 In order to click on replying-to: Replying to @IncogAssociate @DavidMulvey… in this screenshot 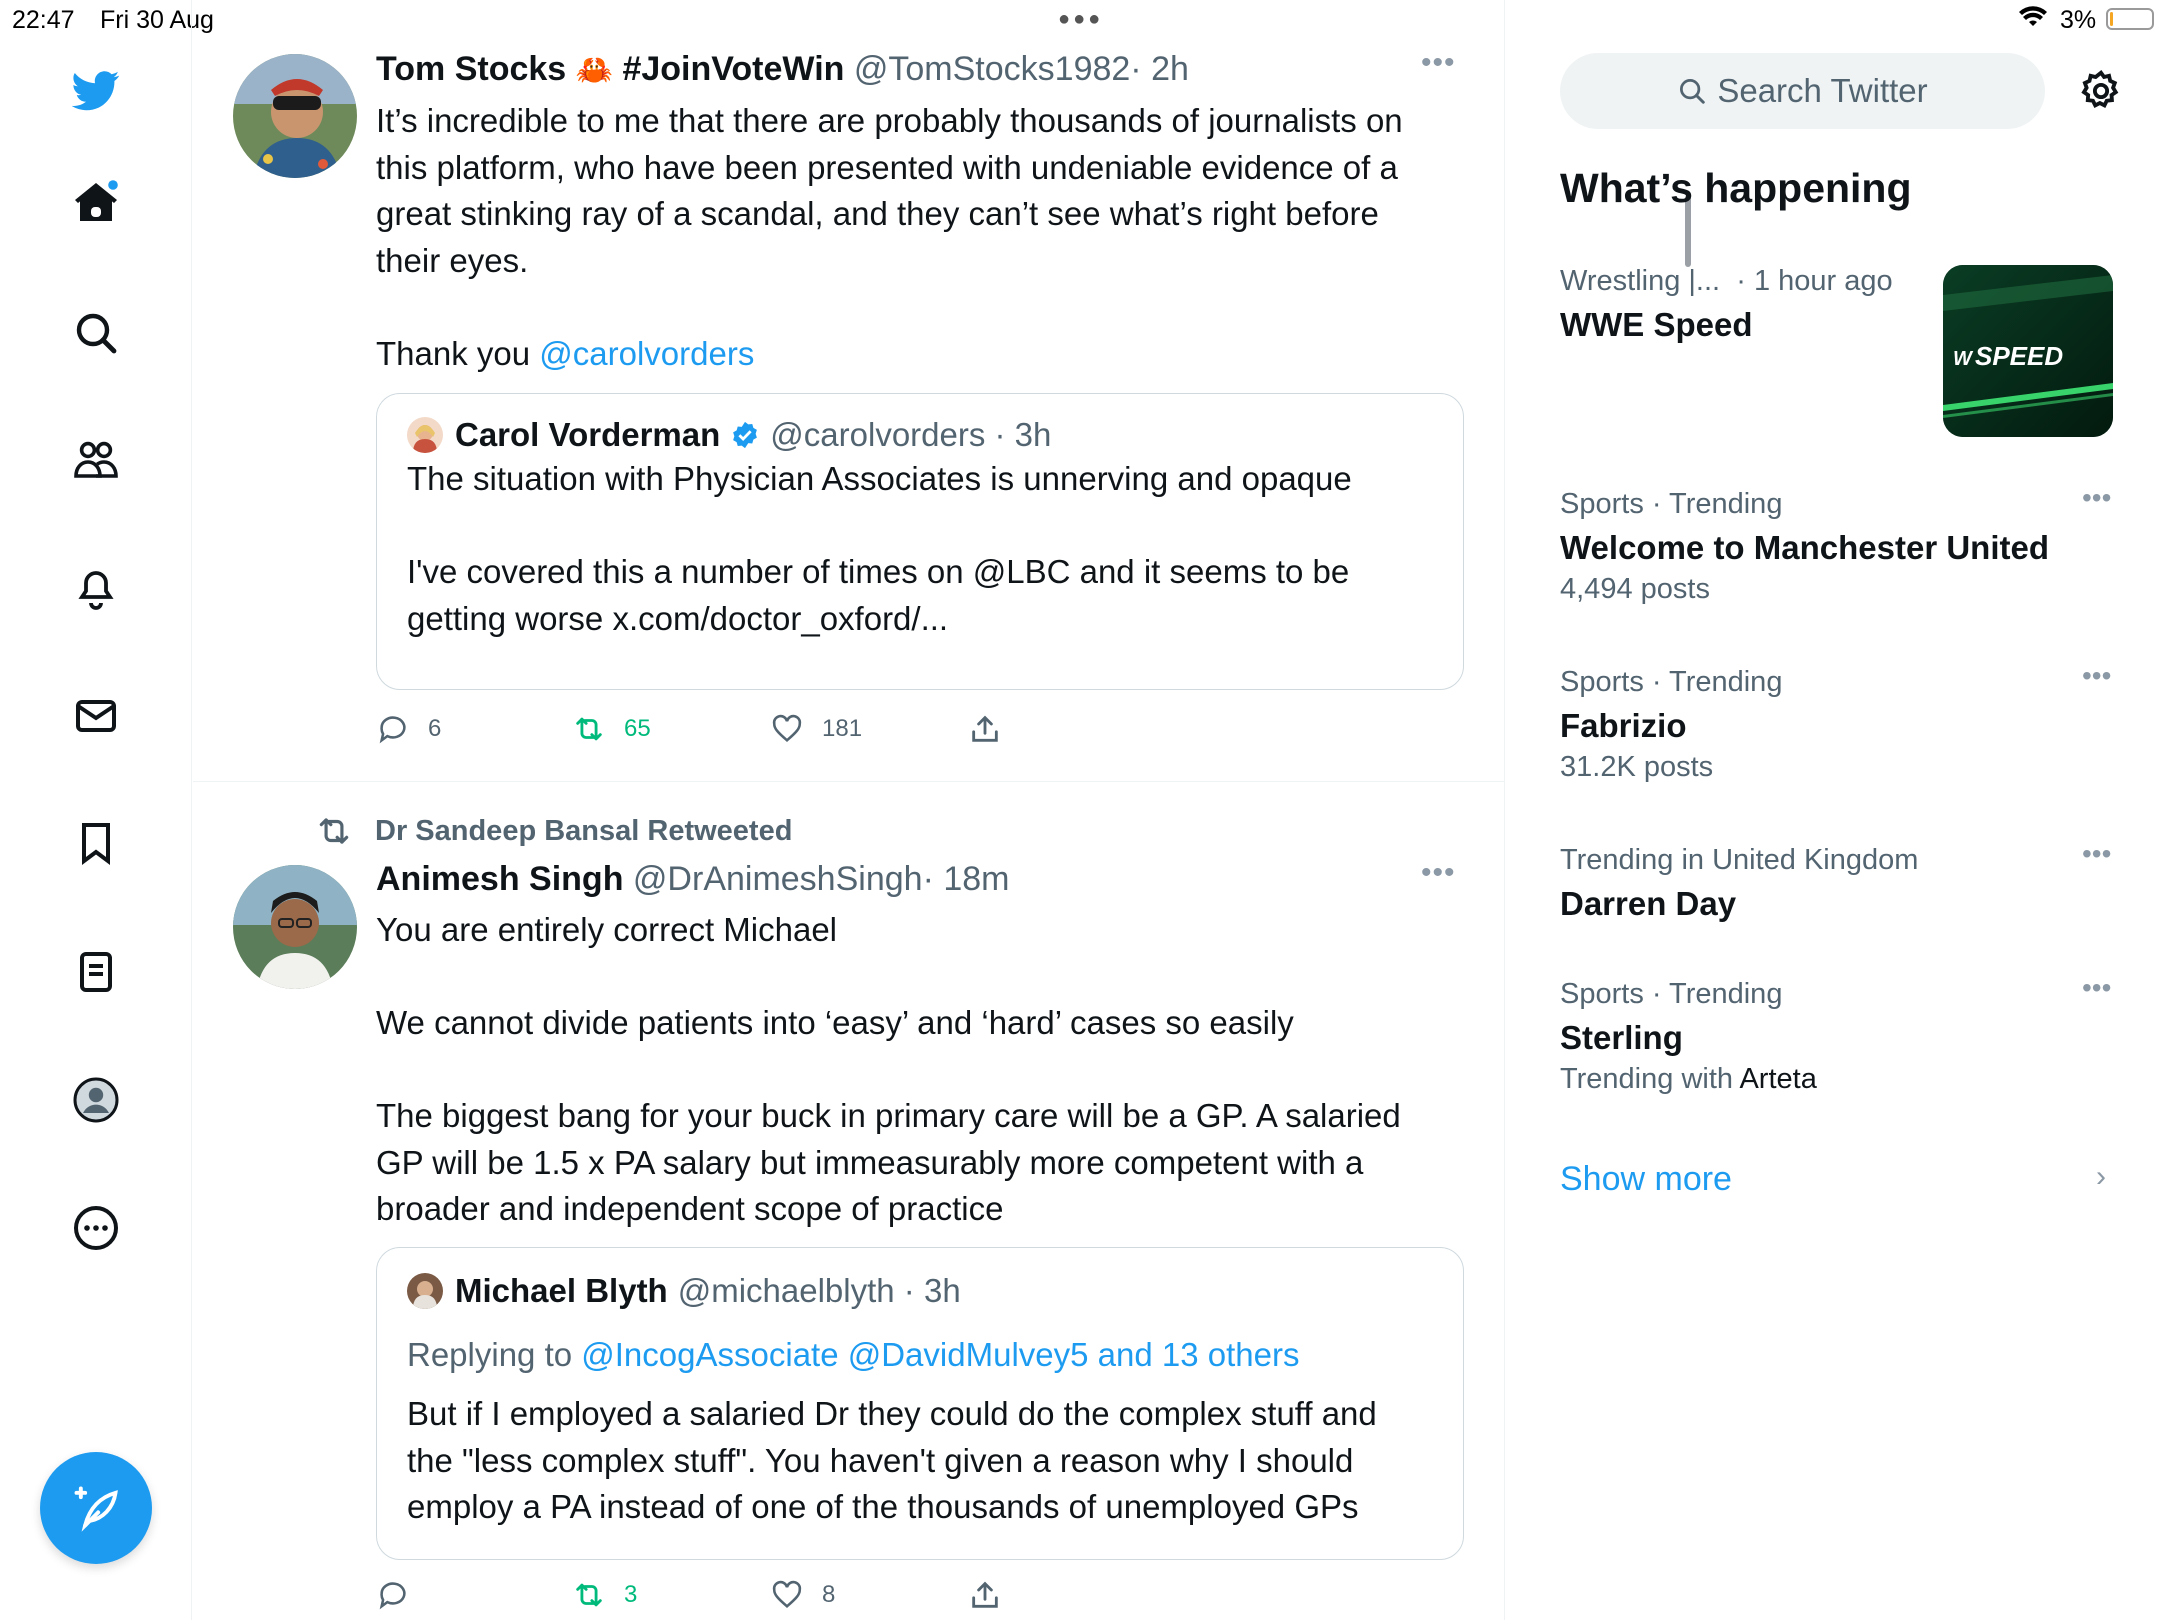, I will do `click(853, 1355)`.